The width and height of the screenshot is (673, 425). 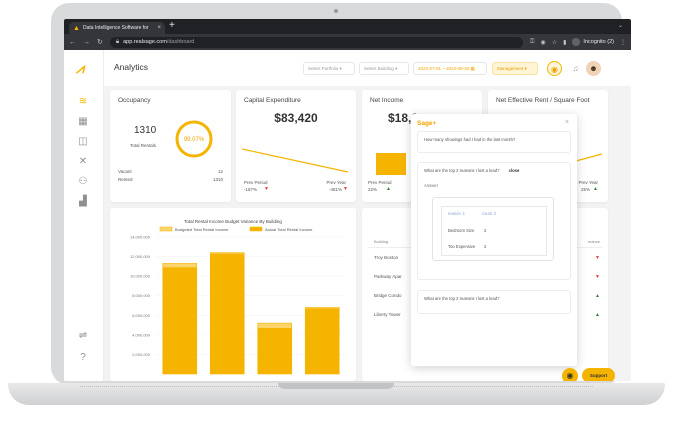 What do you see at coordinates (83, 336) in the screenshot?
I see `integrations-nav-icon: ⇌` at bounding box center [83, 336].